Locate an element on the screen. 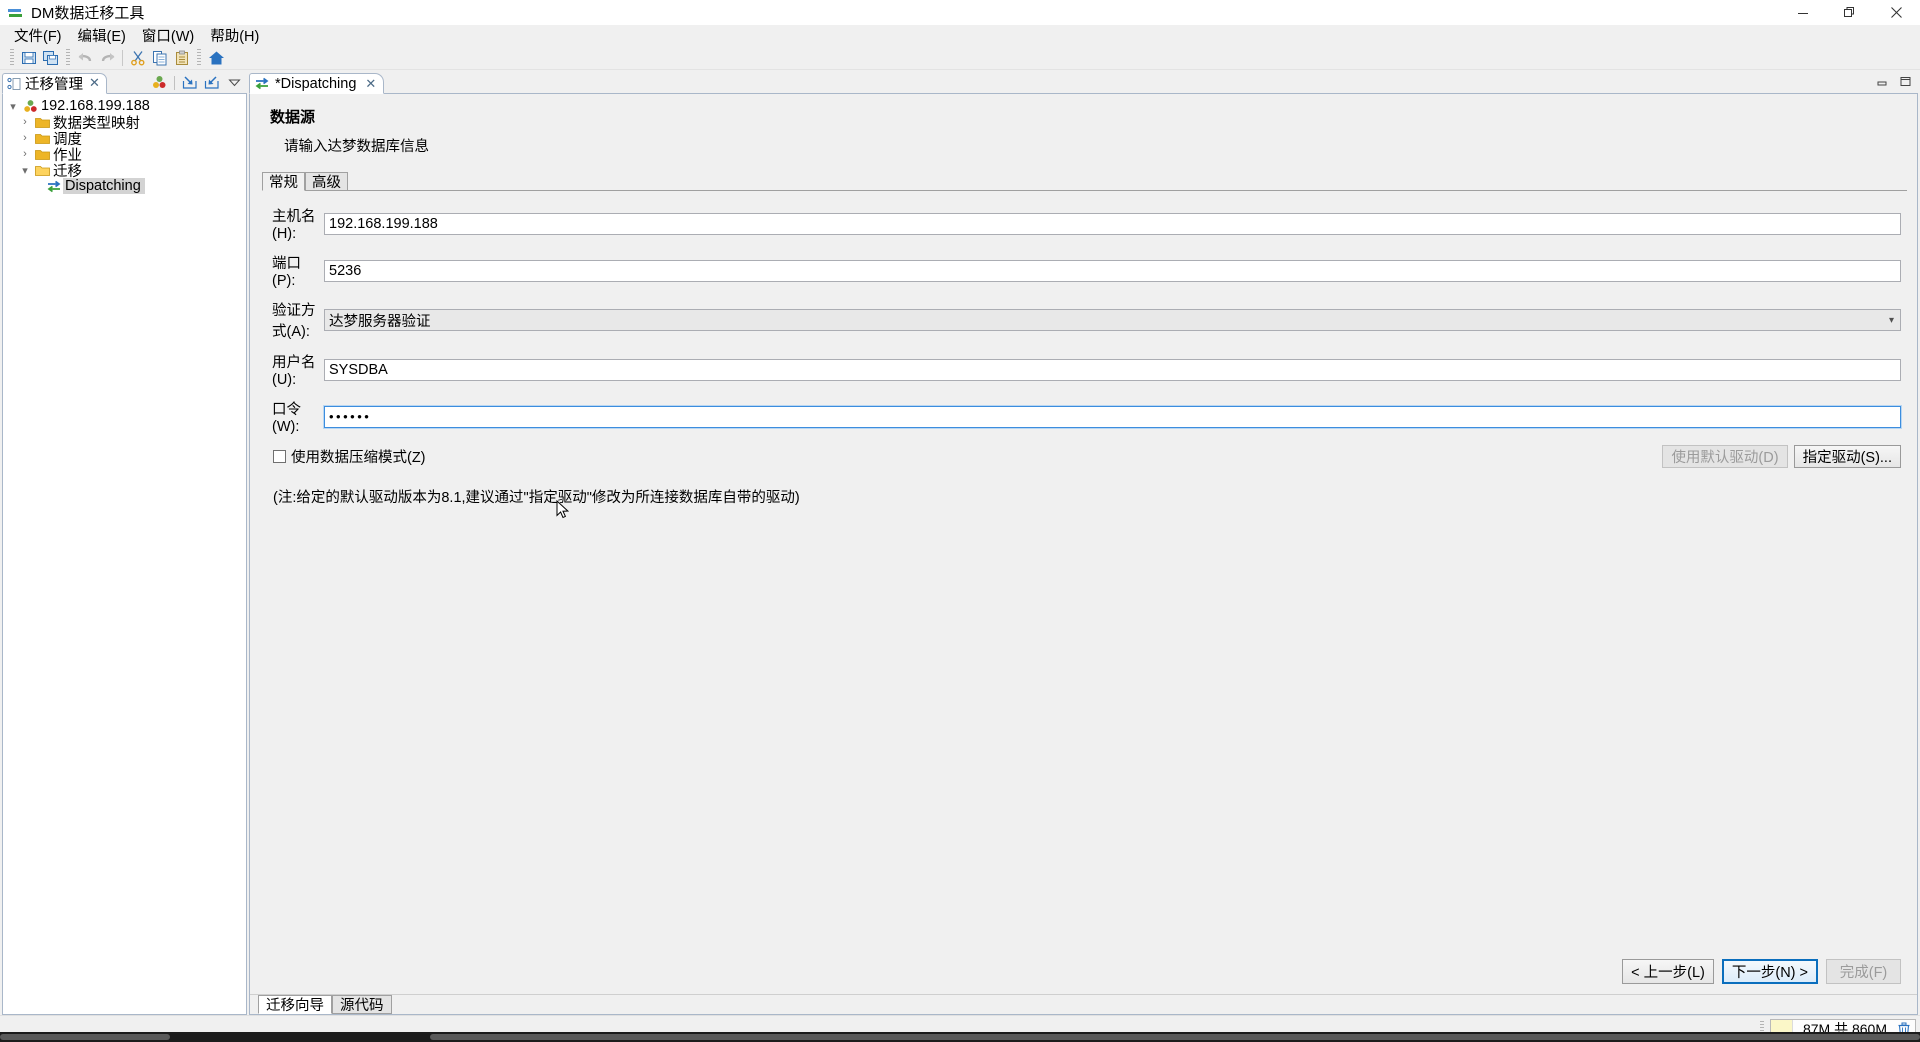 This screenshot has height=1042, width=1920. folder-open-icon is located at coordinates (42, 170).